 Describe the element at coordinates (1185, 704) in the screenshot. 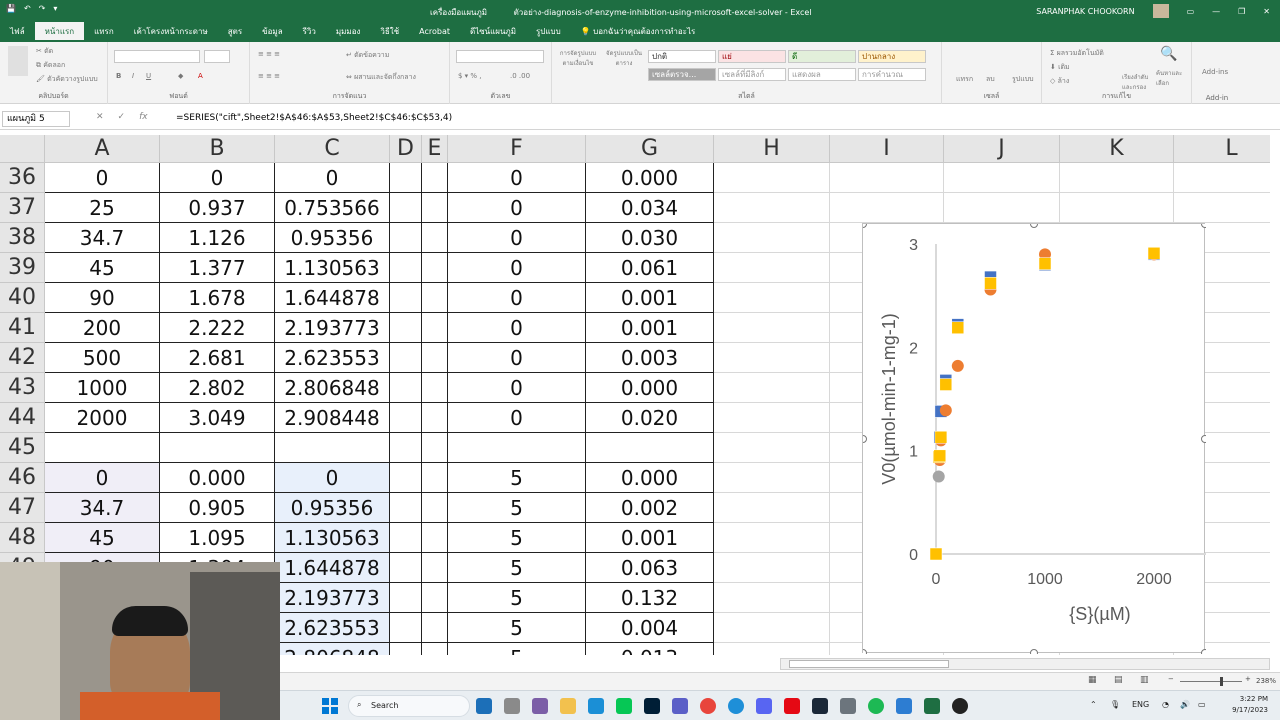

I see `volume-icon: 🔊` at that location.